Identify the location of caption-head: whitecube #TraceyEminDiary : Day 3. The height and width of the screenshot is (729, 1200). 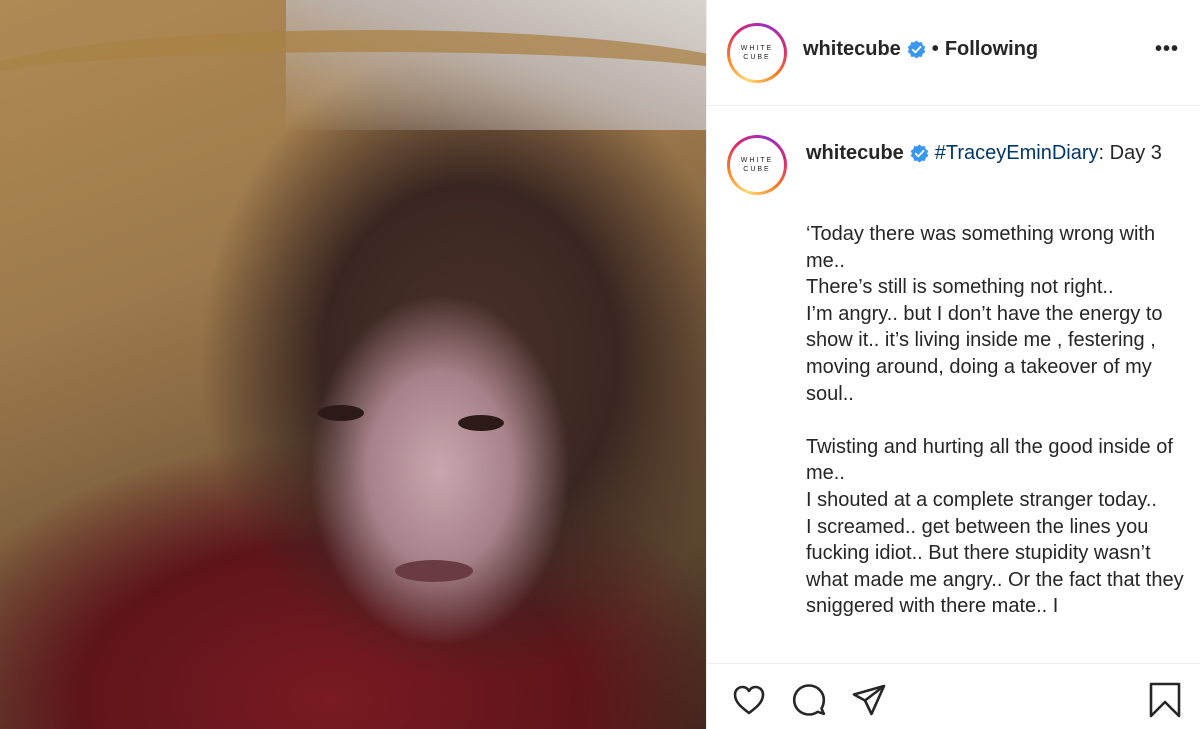
(984, 153).